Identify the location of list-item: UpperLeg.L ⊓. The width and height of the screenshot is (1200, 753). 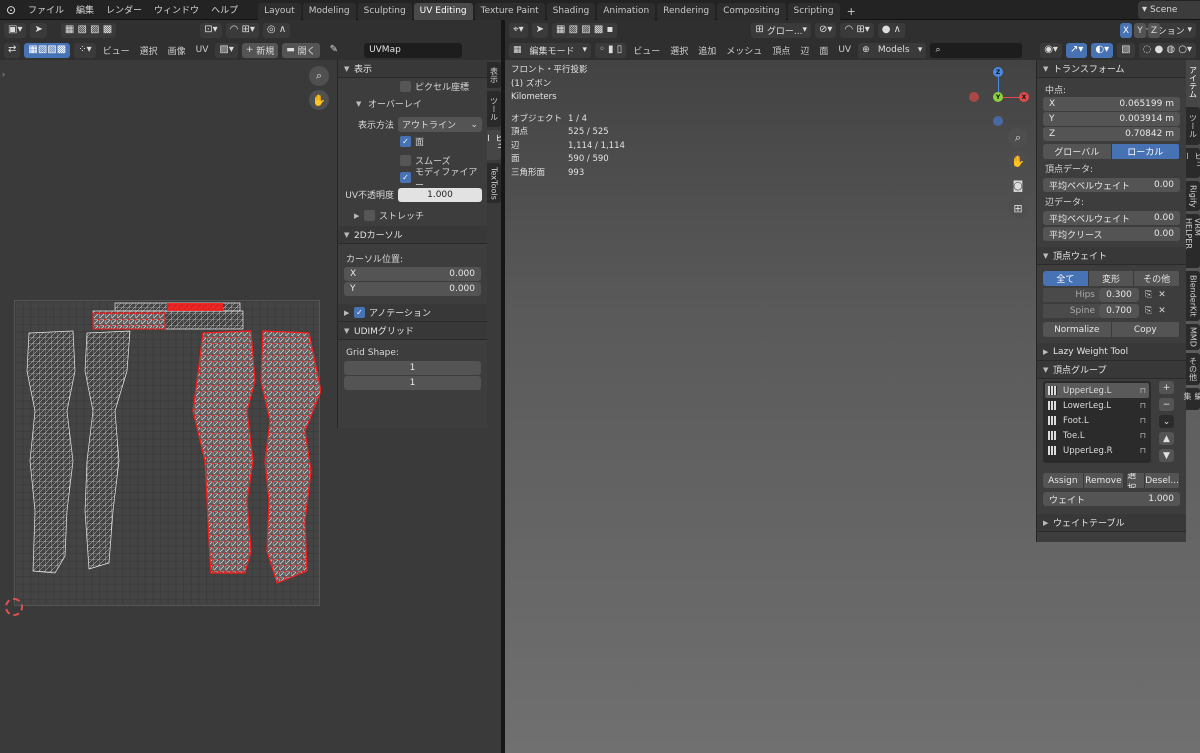
(1097, 390).